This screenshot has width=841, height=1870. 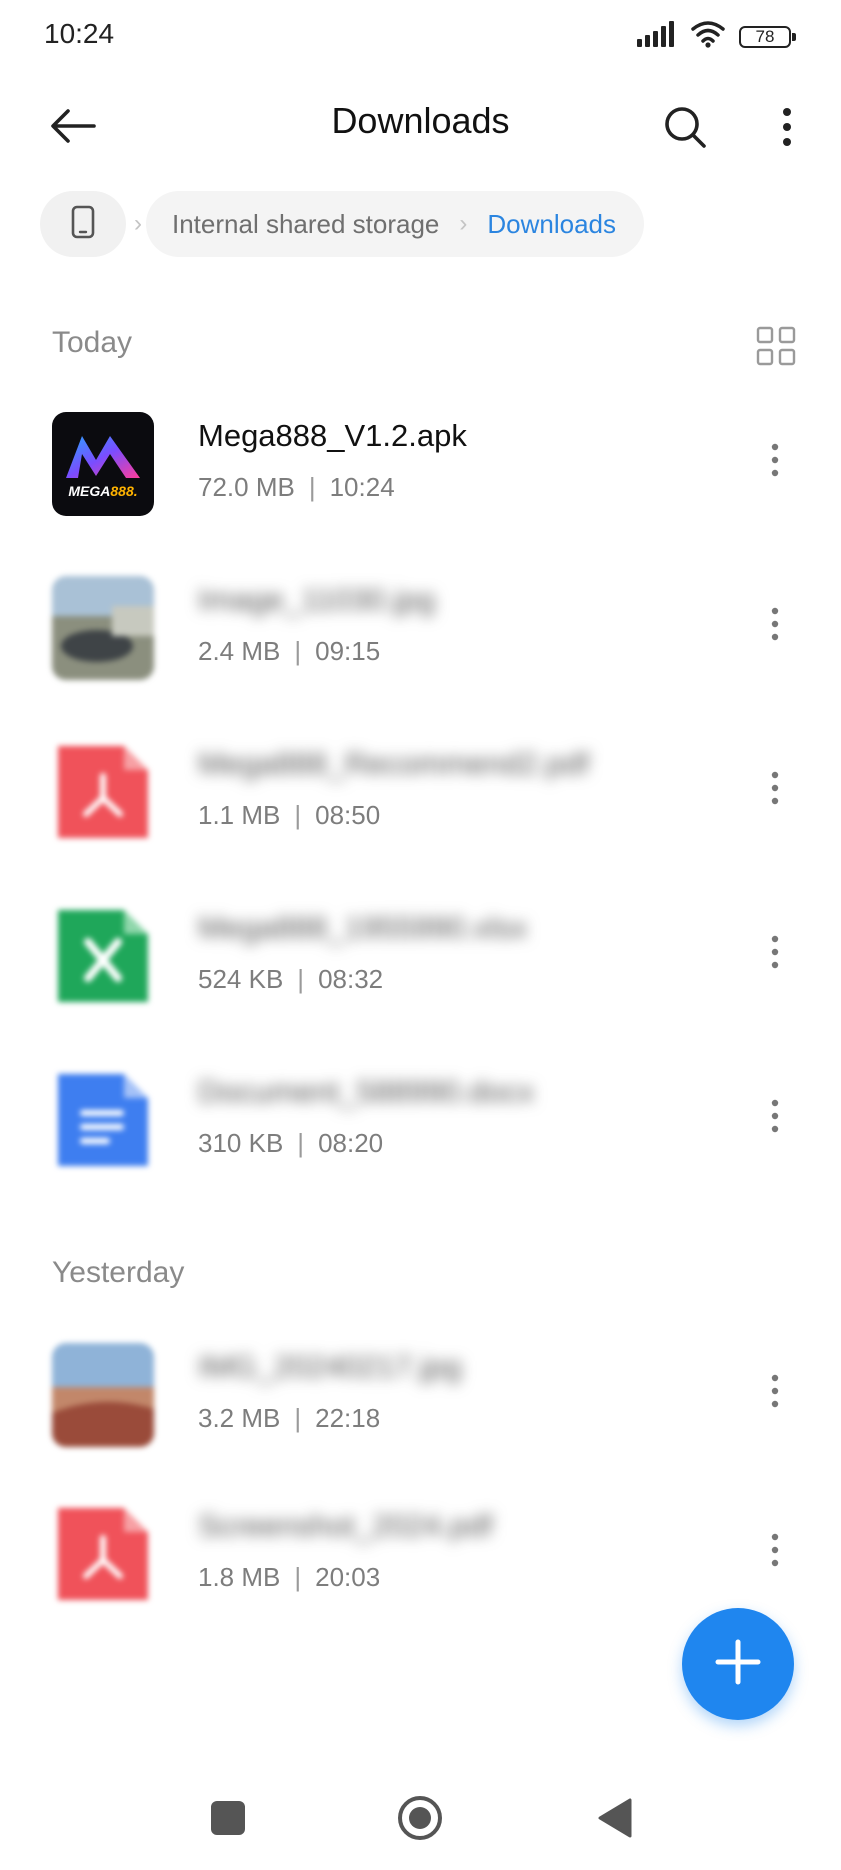 I want to click on breadcrumb: › Internal shared storage › Downloads, so click(x=342, y=224).